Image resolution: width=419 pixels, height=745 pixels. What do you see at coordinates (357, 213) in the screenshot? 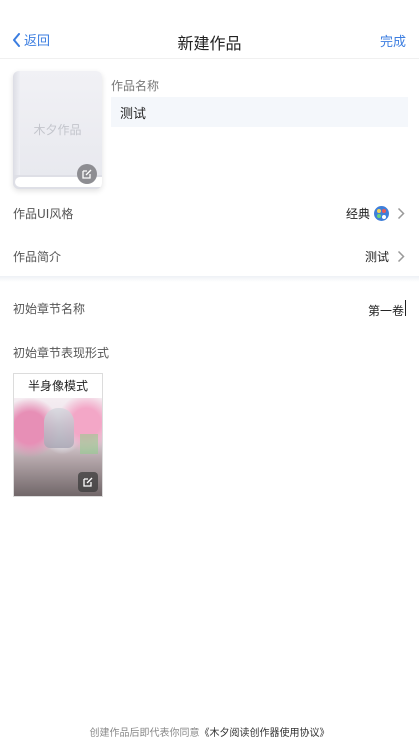
I see `ui-style-value: 经典` at bounding box center [357, 213].